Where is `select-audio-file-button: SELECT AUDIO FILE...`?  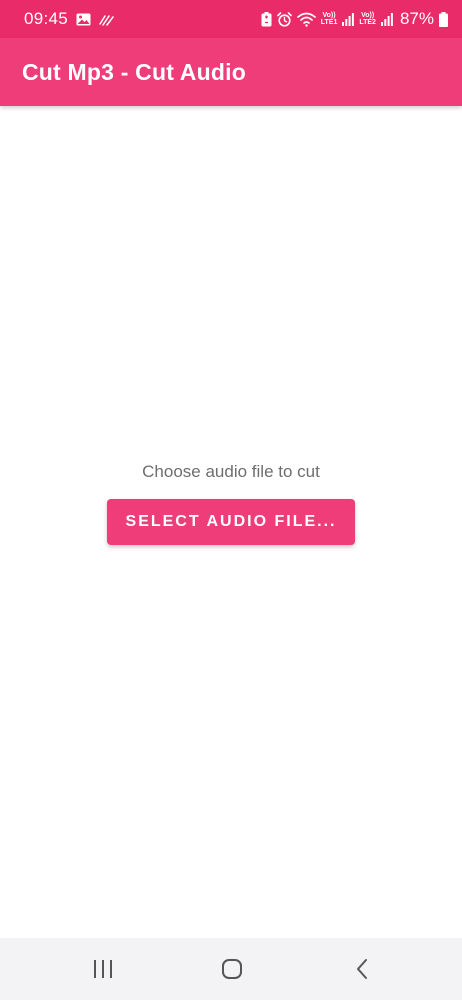 select-audio-file-button: SELECT AUDIO FILE... is located at coordinates (231, 522).